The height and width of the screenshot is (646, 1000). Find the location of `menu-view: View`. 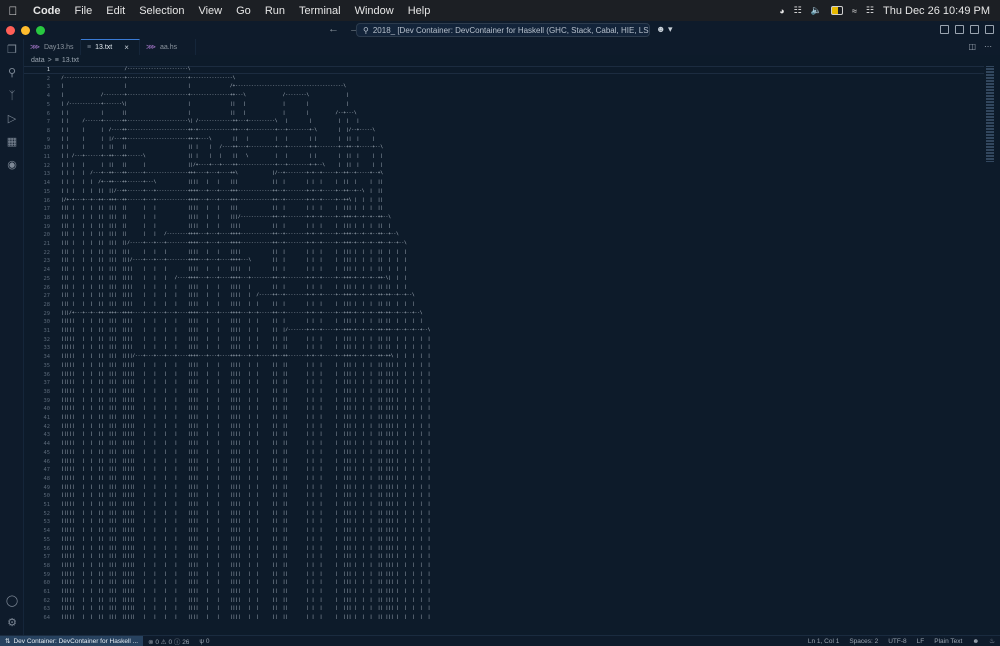

menu-view: View is located at coordinates (210, 11).